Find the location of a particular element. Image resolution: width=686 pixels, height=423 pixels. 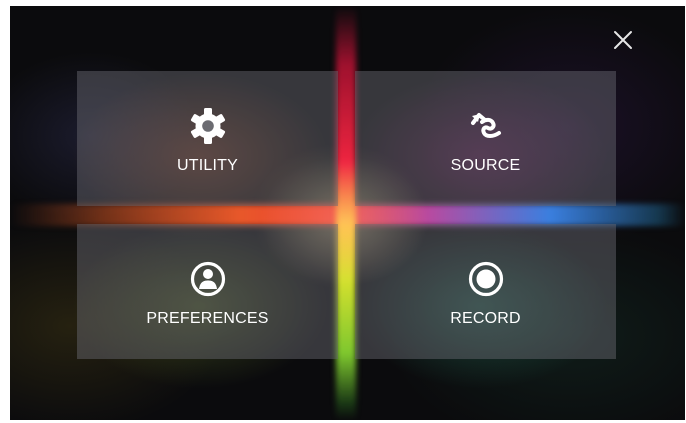

user-circle-icon is located at coordinates (208, 279).